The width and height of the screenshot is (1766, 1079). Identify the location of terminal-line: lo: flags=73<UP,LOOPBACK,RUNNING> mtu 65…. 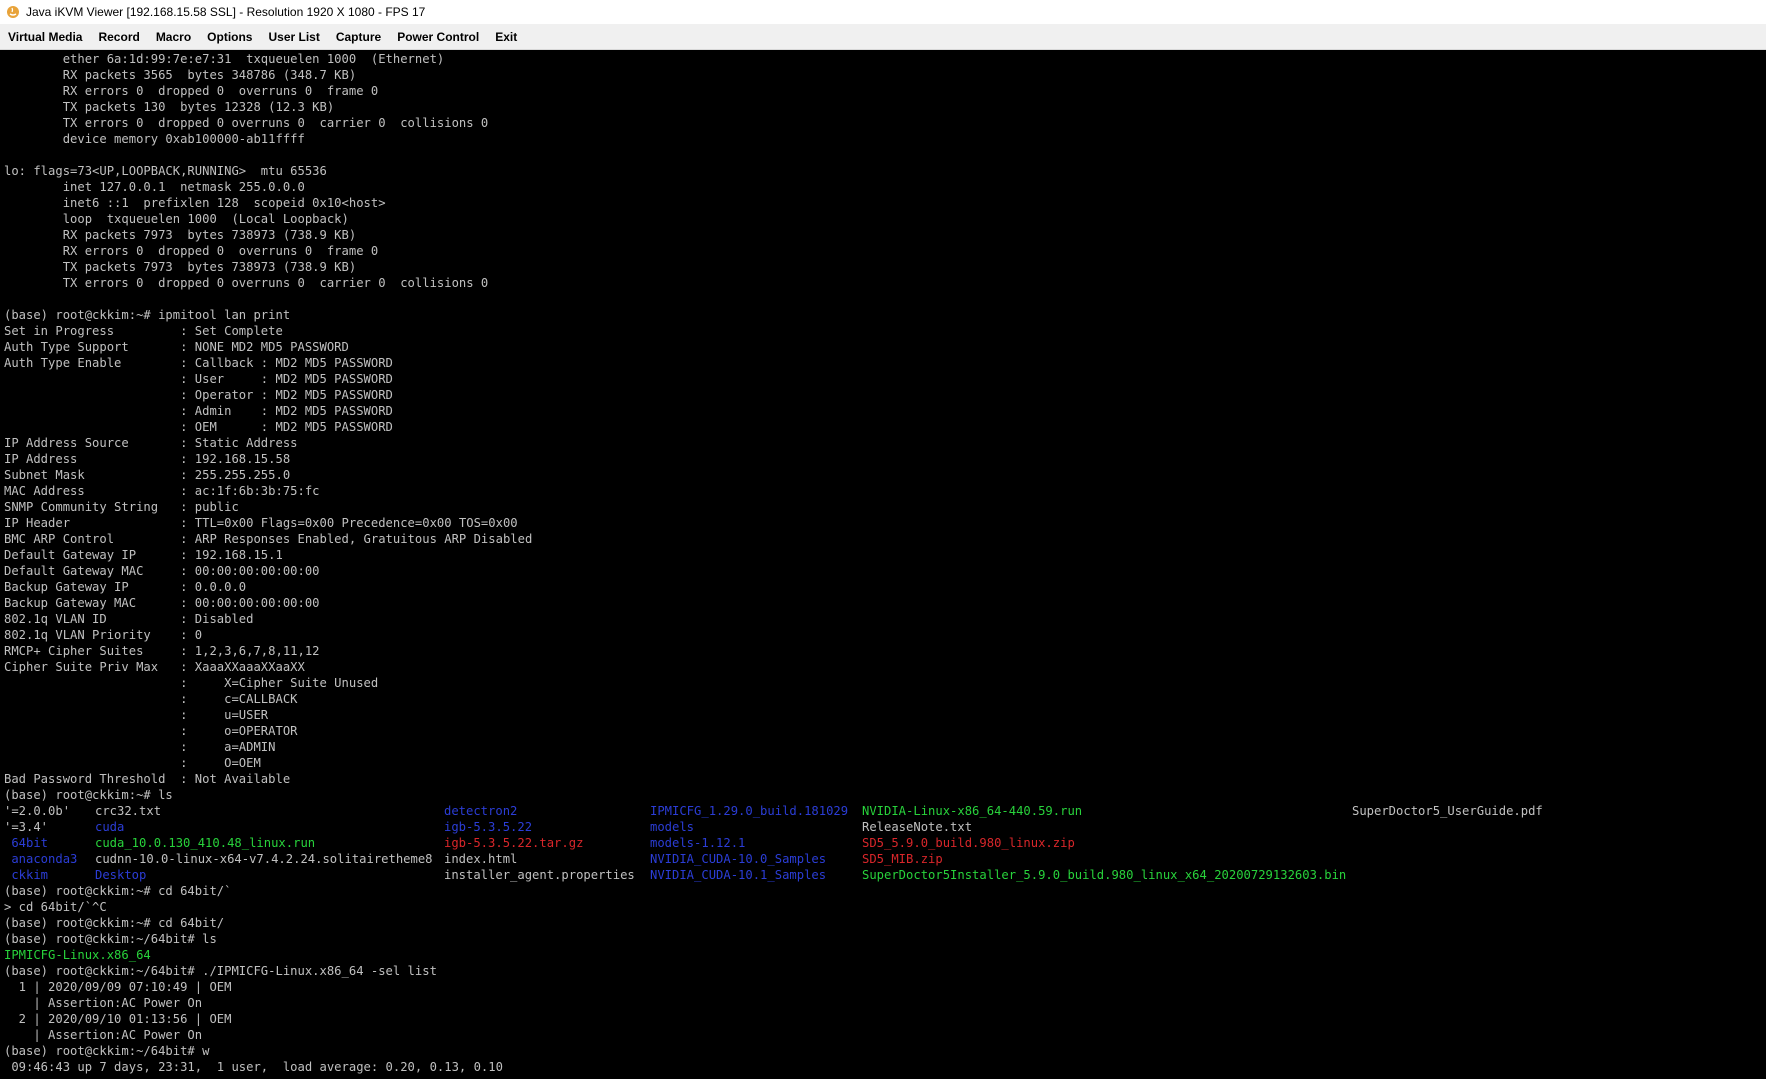
(165, 171).